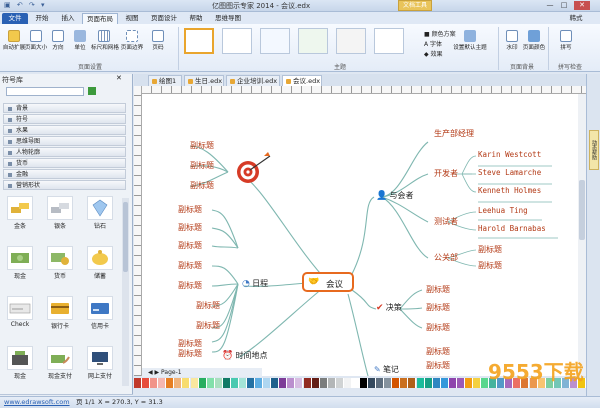 Image resolution: width=600 pixels, height=408 pixels. Describe the element at coordinates (58, 40) in the screenshot. I see `orientation-button: 方向` at that location.